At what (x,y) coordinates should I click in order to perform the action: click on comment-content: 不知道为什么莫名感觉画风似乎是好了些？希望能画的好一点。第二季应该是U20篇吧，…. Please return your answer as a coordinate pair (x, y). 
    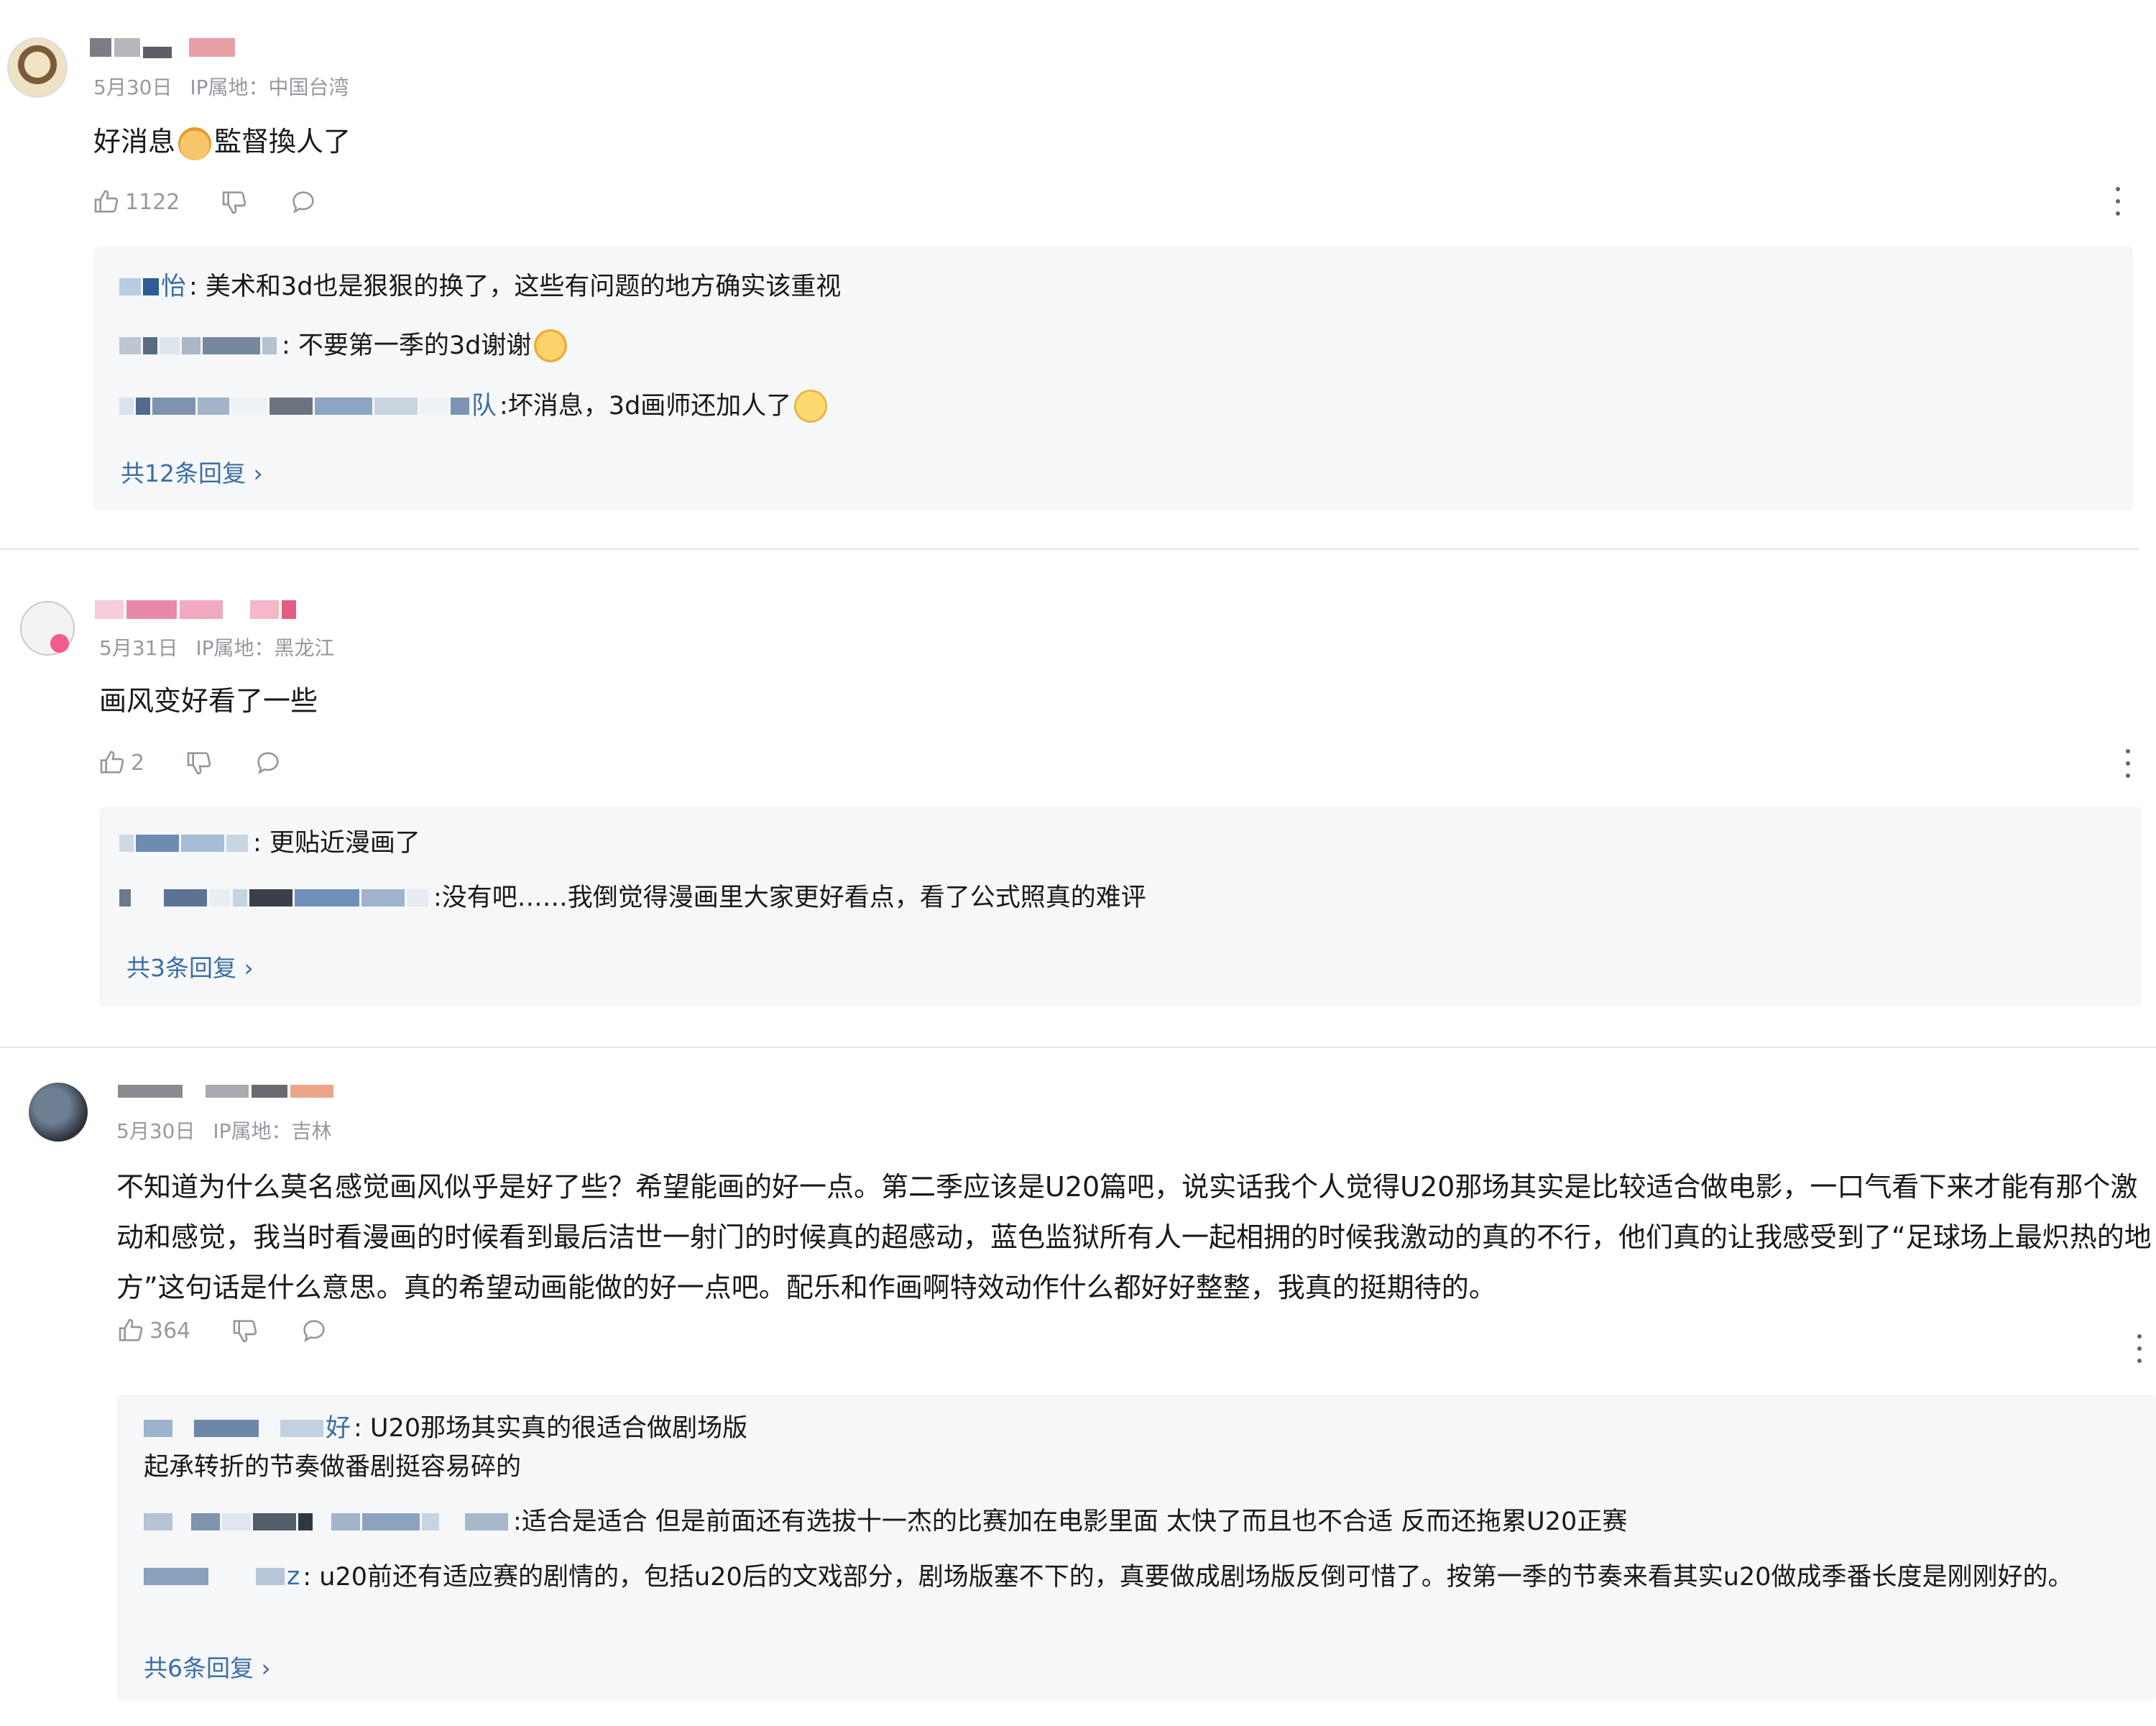
    Looking at the image, I should click on (1134, 1237).